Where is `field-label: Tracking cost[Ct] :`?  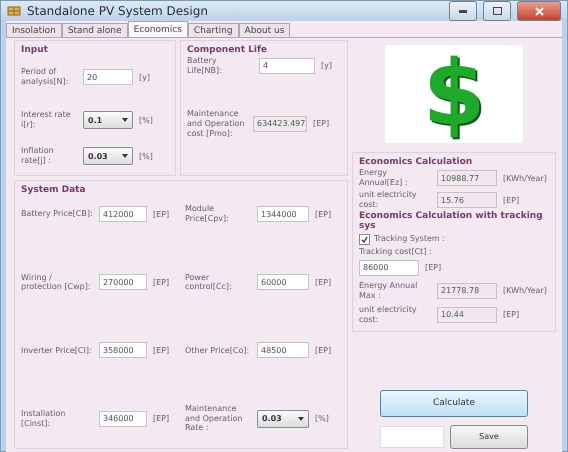 field-label: Tracking cost[Ct] : is located at coordinates (396, 252).